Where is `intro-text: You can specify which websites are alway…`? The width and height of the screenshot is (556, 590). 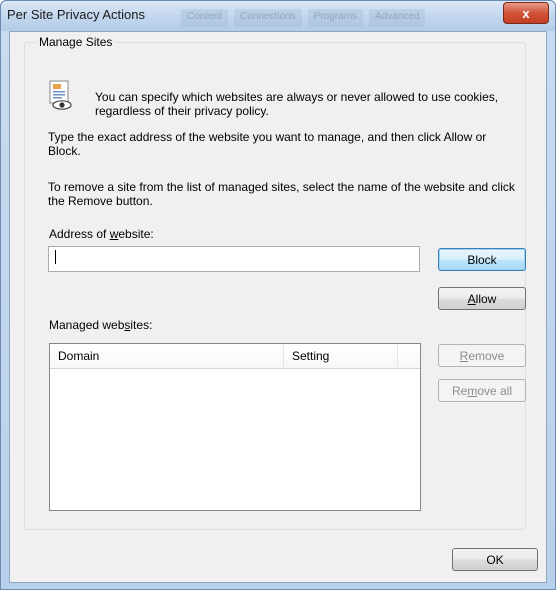
intro-text: You can specify which websites are alway… is located at coordinates (297, 104).